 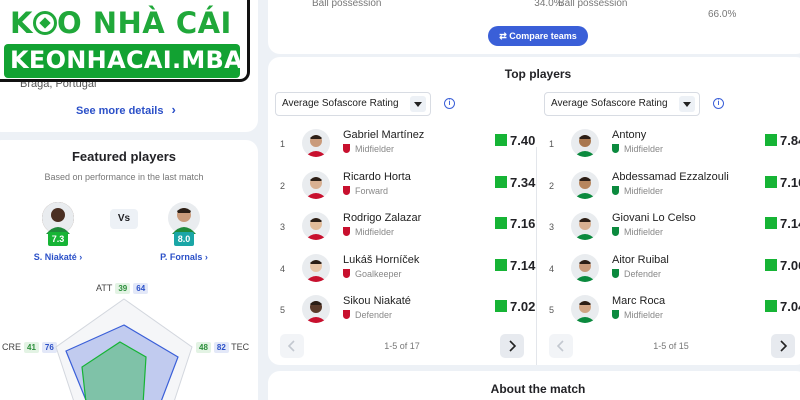 I want to click on see-more-details-link: See more details ›, so click(x=126, y=109).